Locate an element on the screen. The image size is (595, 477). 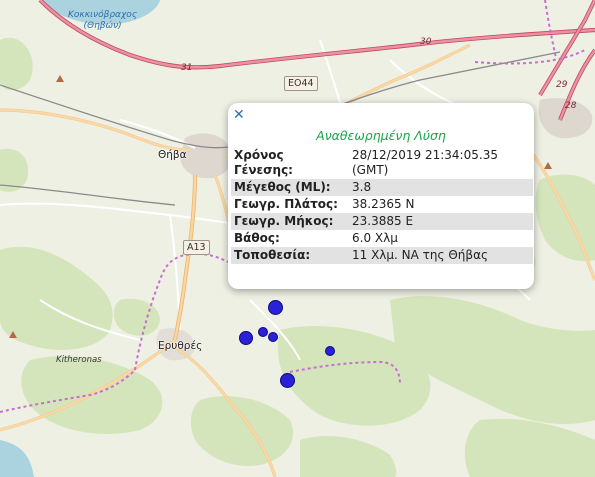
detail-row-depth: Βάθος: 6.0 Χλμ is located at coordinates (382, 238).